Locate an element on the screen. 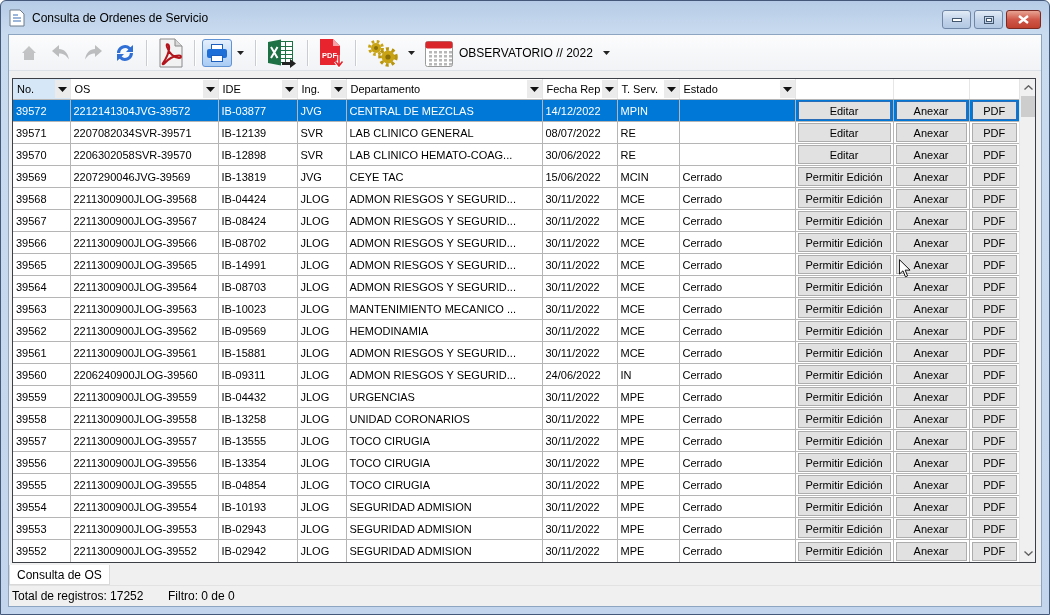 The image size is (1050, 615). table-row: 39567 2211300900JLOG-39567 IB-08424 JLOG ADMON RIESGOS Y SEGURID... 30/11/2022 MCE Cerrado Permitir Edición Anexar PDF is located at coordinates (516, 220).